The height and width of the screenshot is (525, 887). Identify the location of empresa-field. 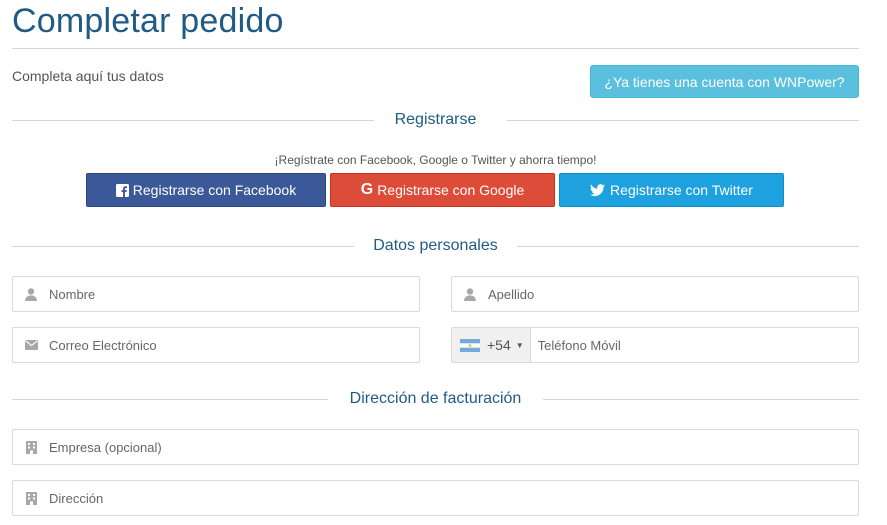
(435, 447).